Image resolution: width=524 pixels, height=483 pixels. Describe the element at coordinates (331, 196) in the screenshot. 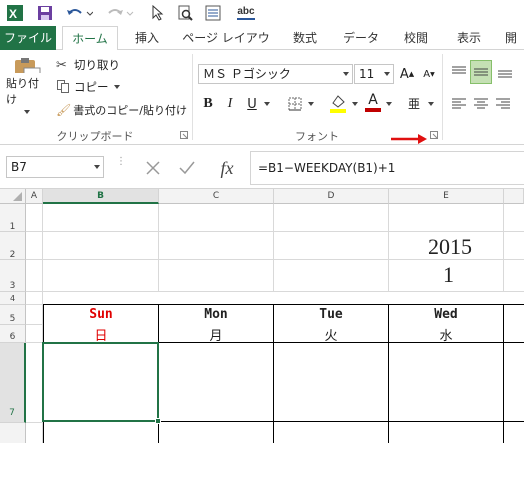

I see `column-header-d: D` at that location.